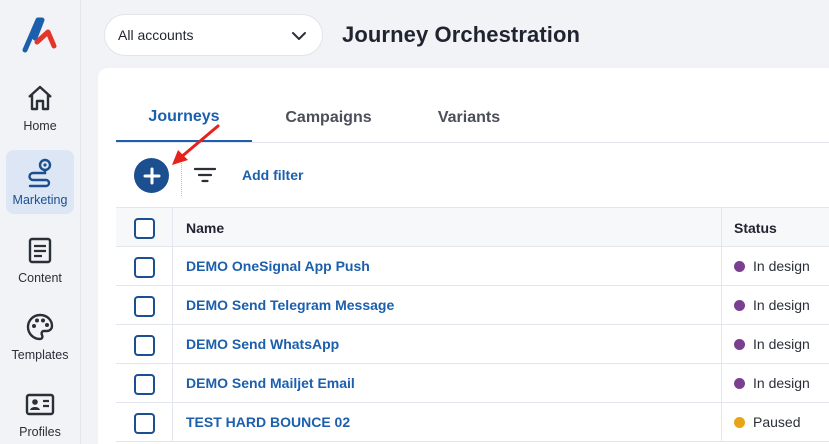 The width and height of the screenshot is (829, 444). I want to click on sidebar-item-templates: Templates, so click(40, 337).